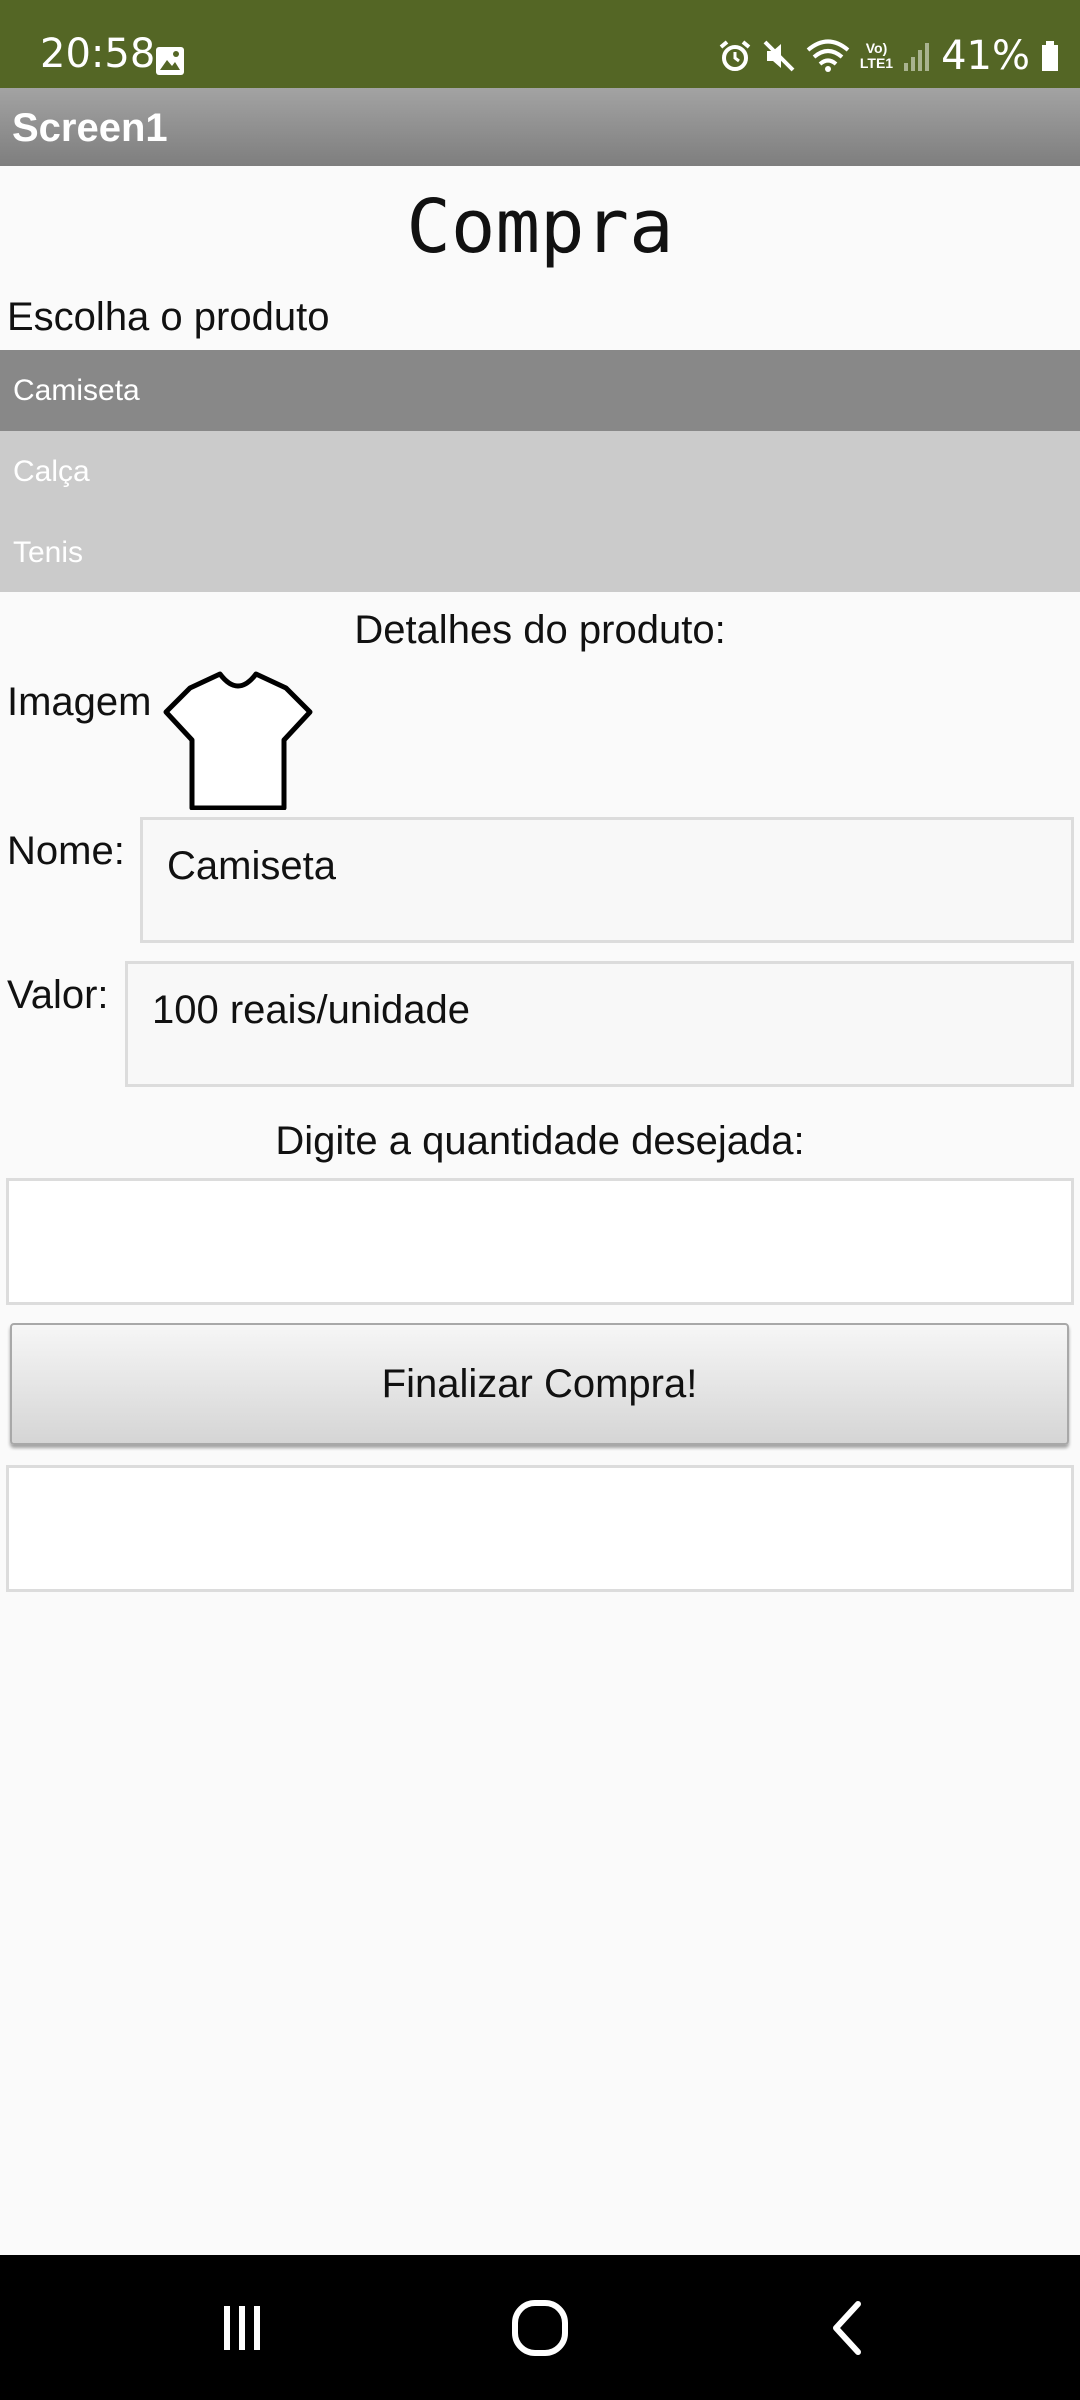 This screenshot has width=1080, height=2400. What do you see at coordinates (540, 630) in the screenshot?
I see `details-heading: Detalhes do produto:` at bounding box center [540, 630].